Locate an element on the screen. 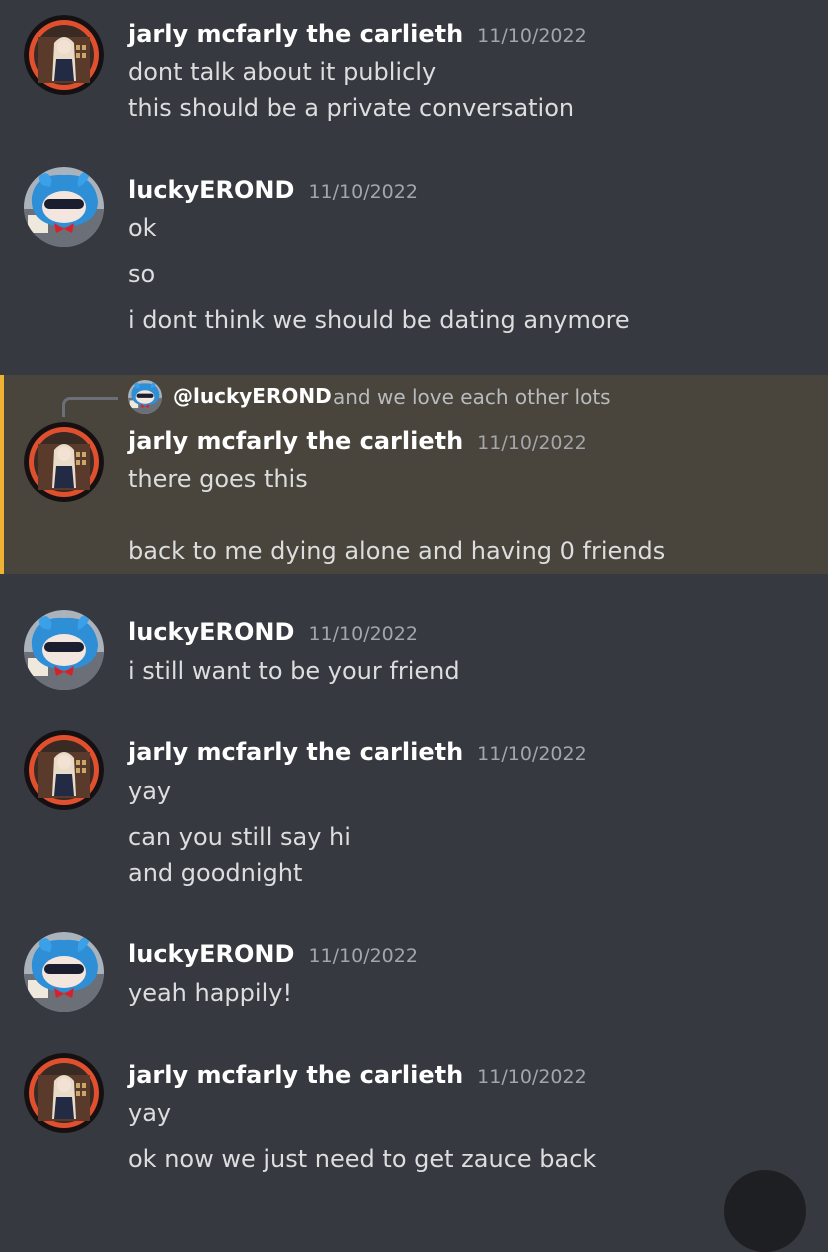 The height and width of the screenshot is (1252, 828). highlight-bar is located at coordinates (2, 474).